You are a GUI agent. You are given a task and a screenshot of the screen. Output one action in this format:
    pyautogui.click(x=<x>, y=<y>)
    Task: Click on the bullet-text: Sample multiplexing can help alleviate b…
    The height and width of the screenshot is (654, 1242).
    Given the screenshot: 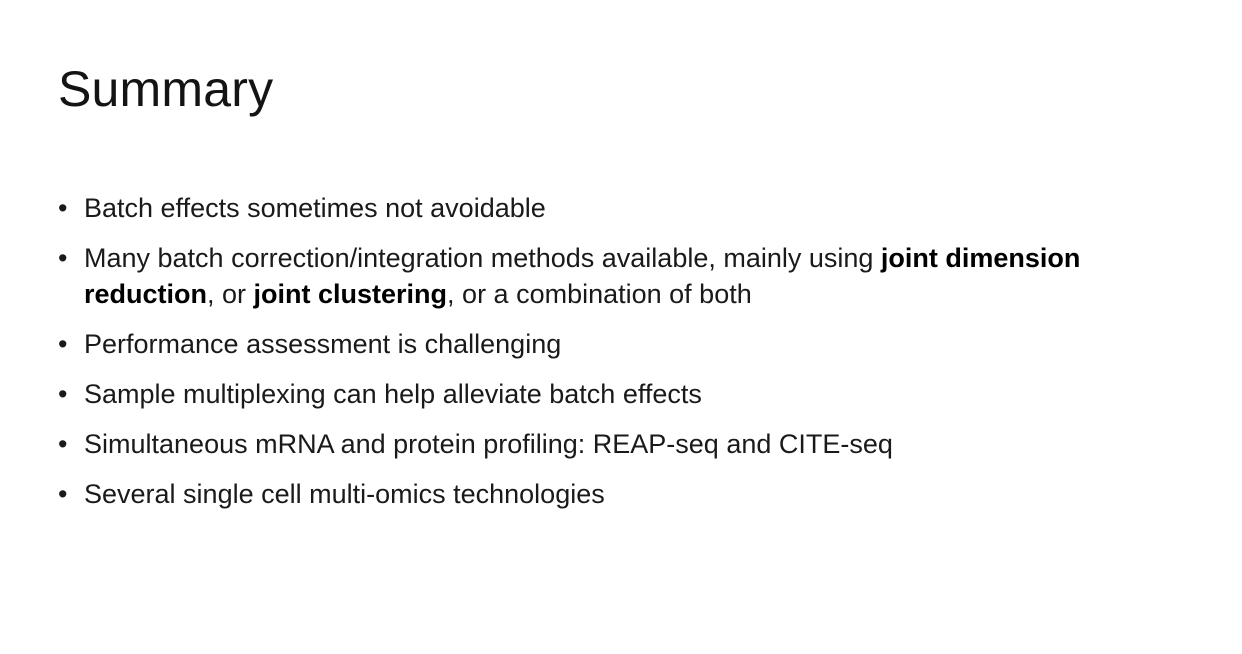 What is the action you would take?
    pyautogui.click(x=393, y=394)
    